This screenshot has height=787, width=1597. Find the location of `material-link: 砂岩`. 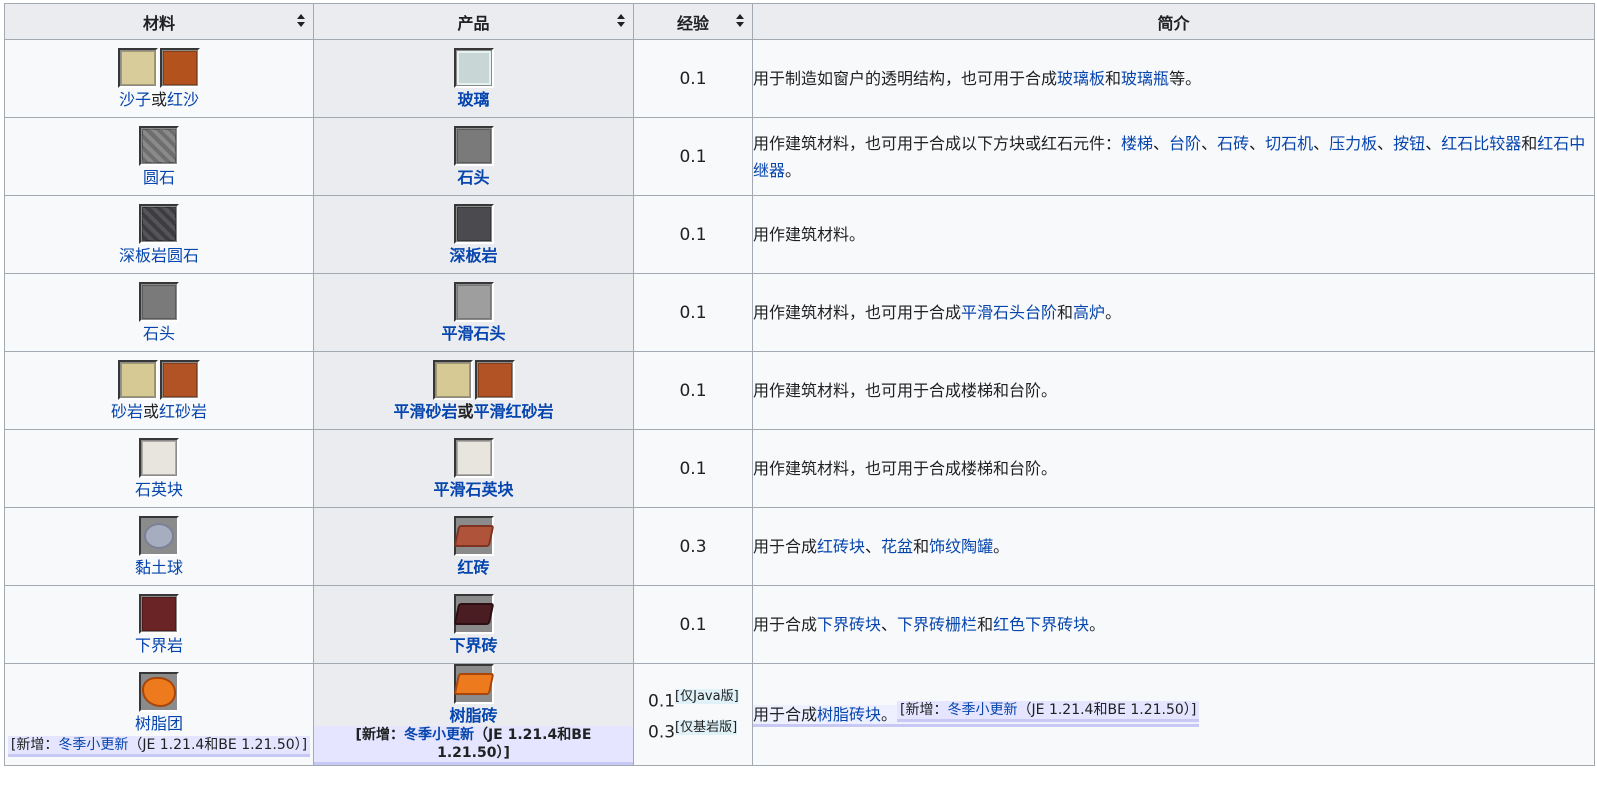

material-link: 砂岩 is located at coordinates (127, 411).